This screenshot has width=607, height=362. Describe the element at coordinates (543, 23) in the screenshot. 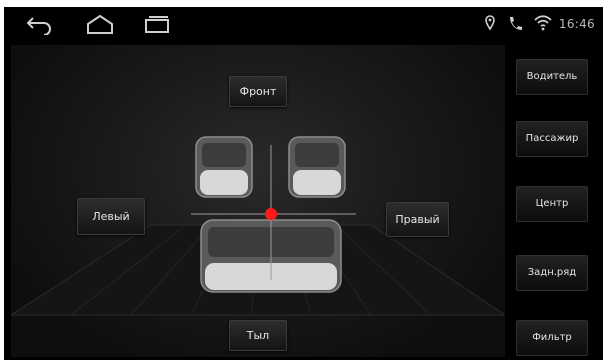

I see `wifi-icon` at that location.